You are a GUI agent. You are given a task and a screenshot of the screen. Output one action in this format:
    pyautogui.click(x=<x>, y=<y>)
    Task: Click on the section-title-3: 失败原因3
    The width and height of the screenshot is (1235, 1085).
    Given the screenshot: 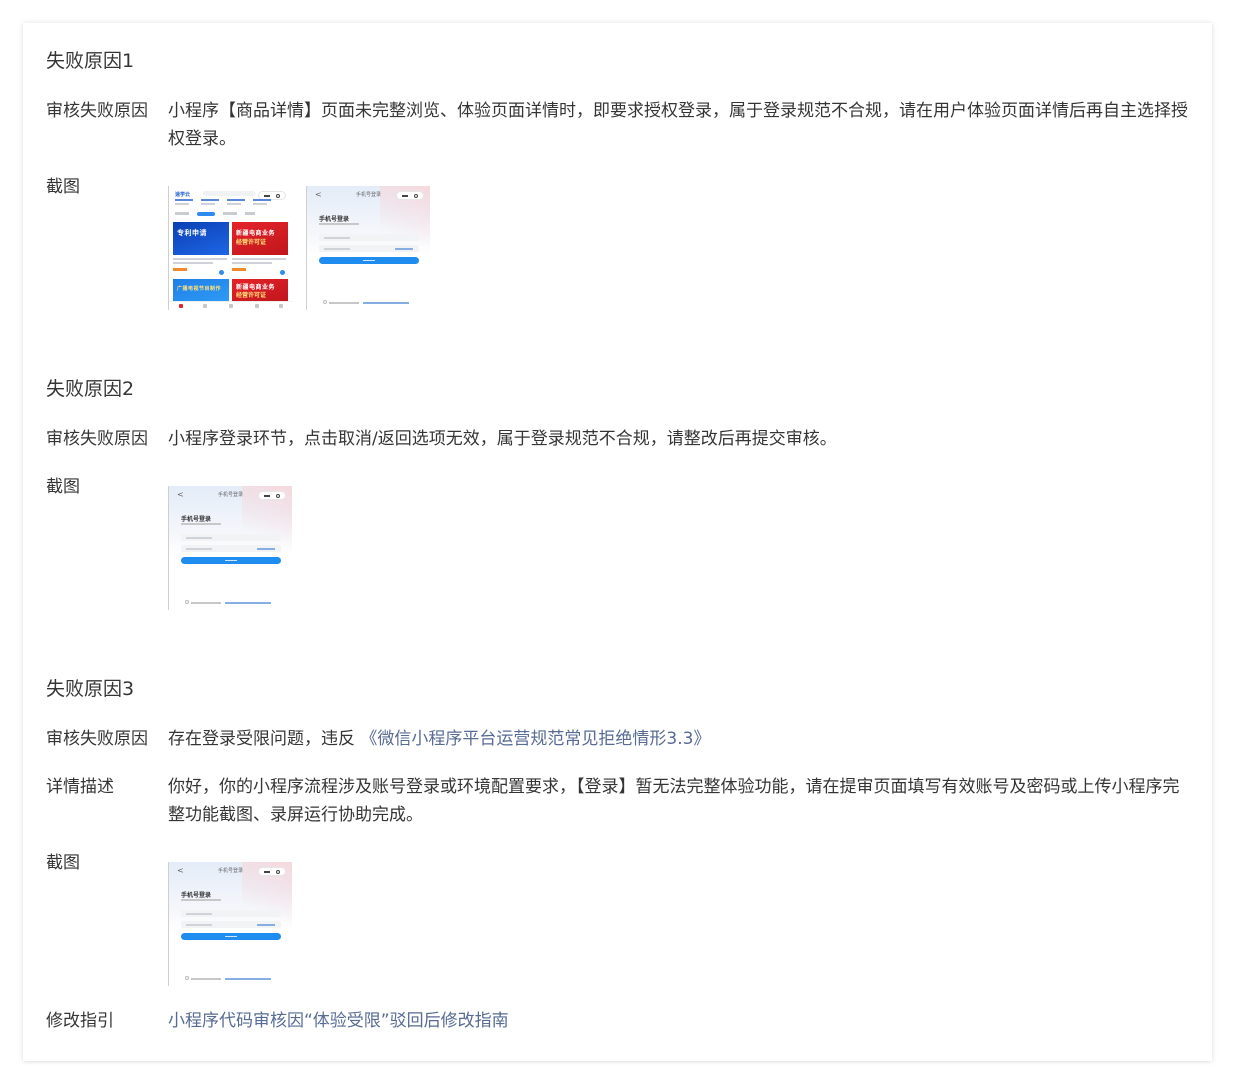 What is the action you would take?
    pyautogui.click(x=90, y=689)
    